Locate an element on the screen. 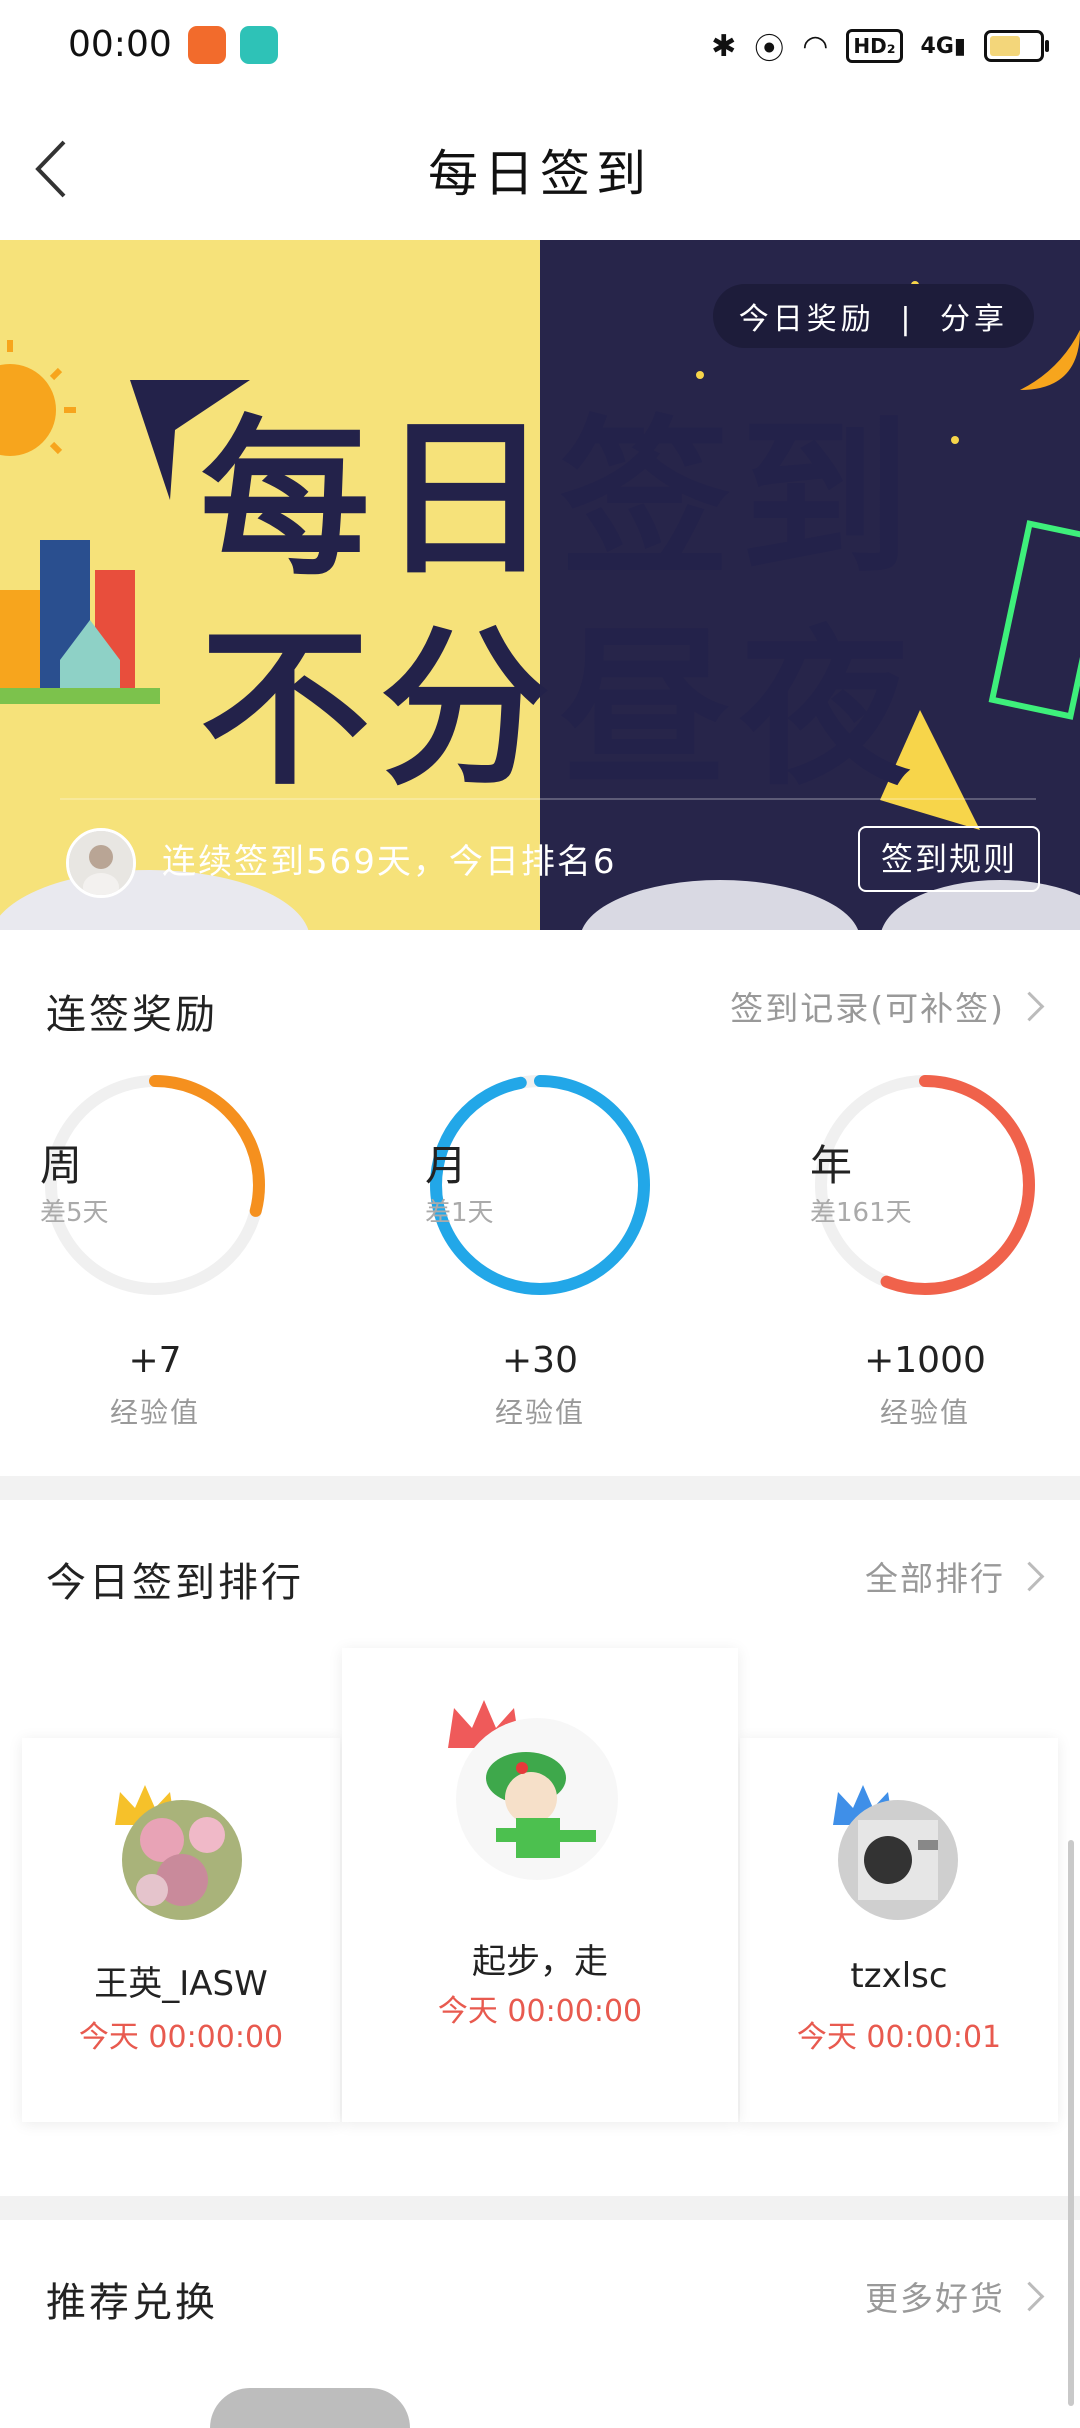  signin-record-label: 签到记录(可补签) is located at coordinates (867, 1008).